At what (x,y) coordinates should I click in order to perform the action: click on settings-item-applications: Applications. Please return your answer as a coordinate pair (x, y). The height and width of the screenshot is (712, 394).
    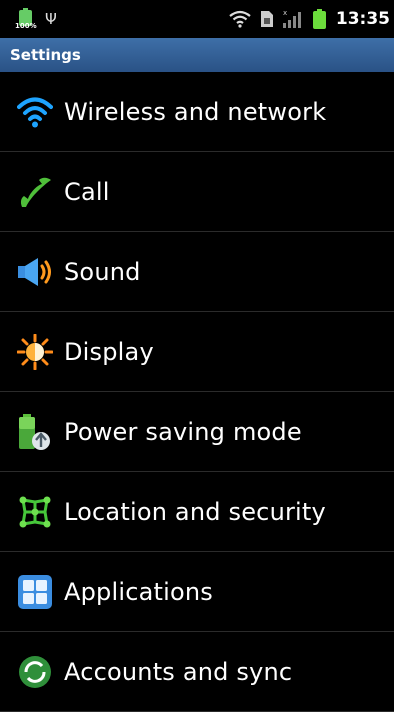
    Looking at the image, I should click on (197, 592).